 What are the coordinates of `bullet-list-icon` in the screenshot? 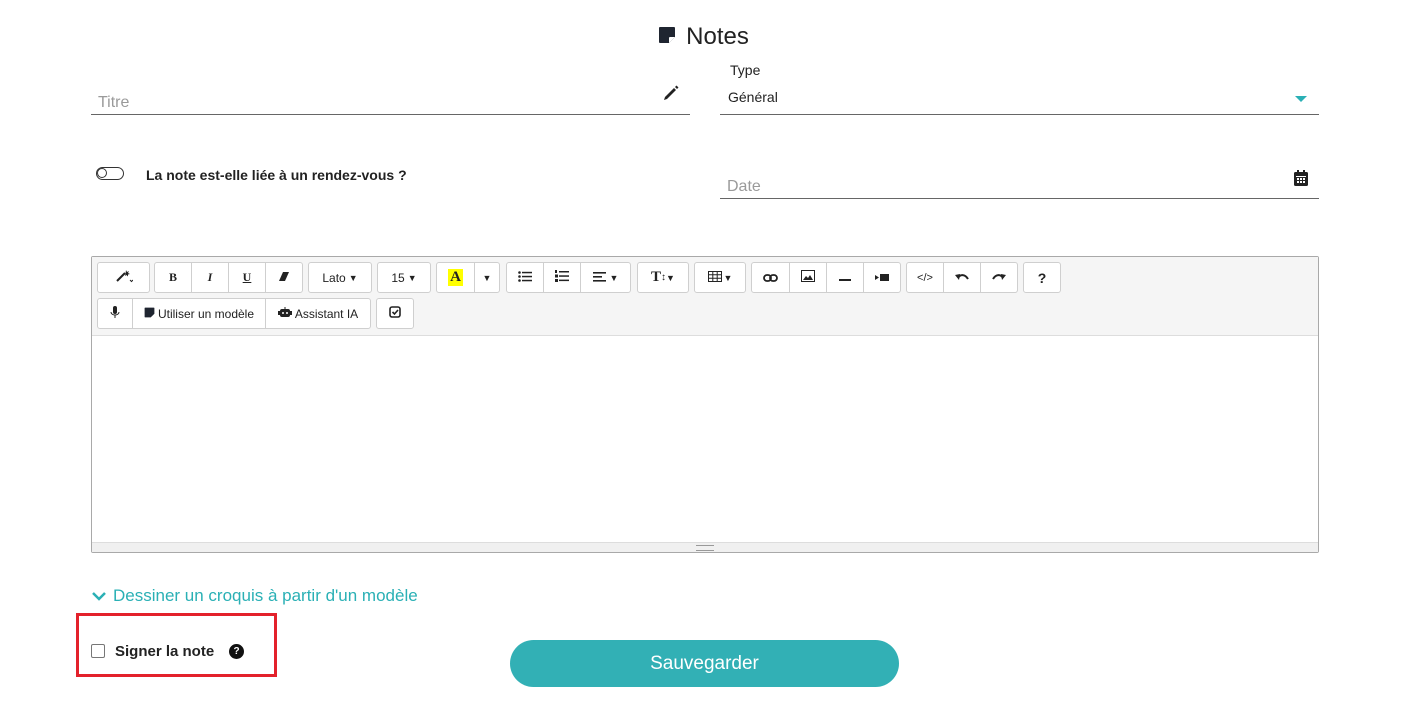 It's located at (525, 277).